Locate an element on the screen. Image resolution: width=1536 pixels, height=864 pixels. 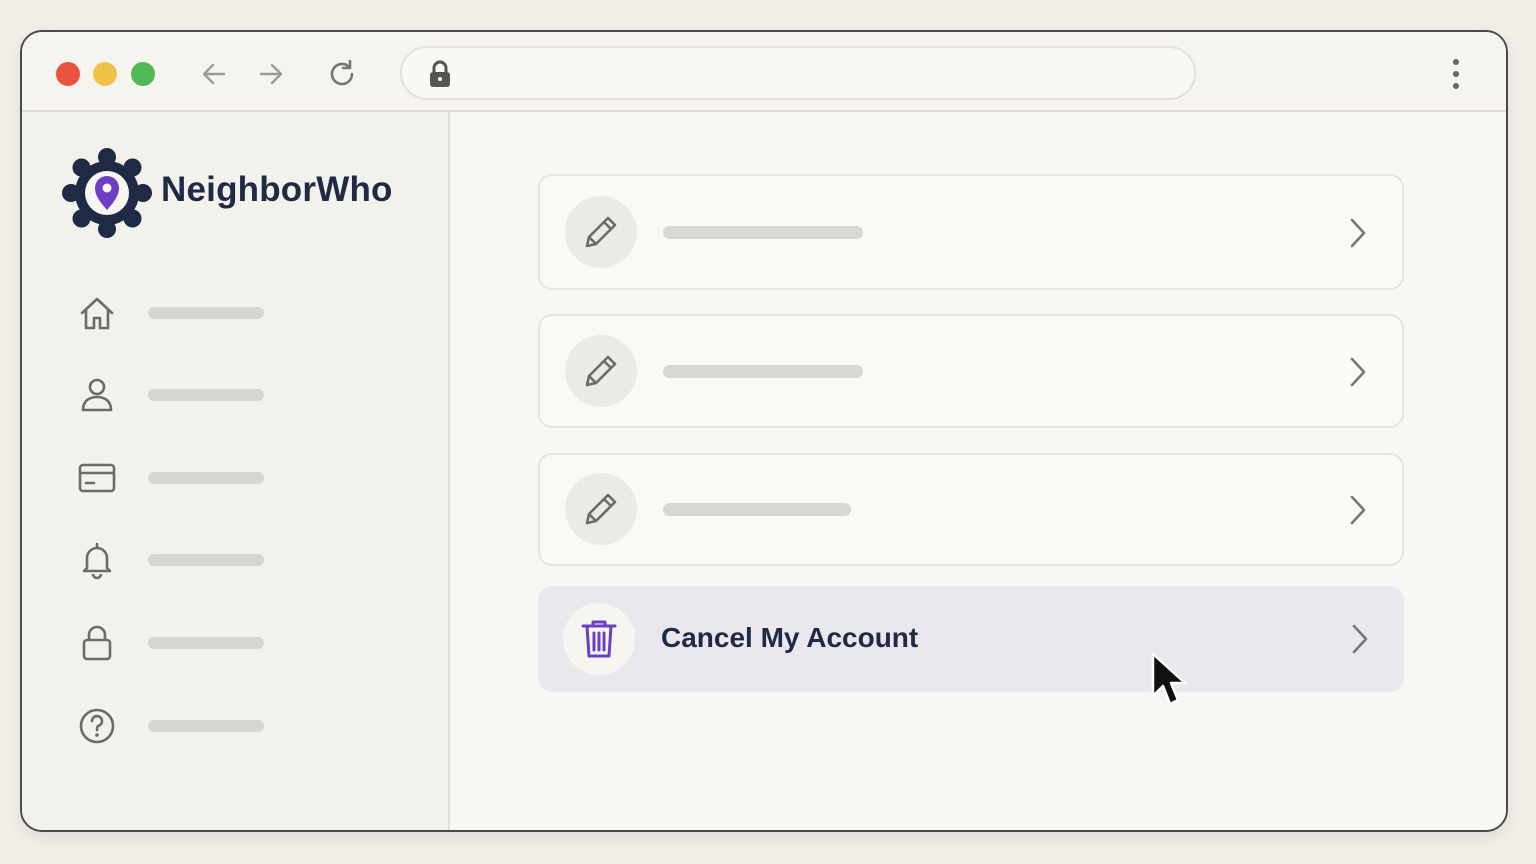
sidebar-item-profile is located at coordinates (181, 395).